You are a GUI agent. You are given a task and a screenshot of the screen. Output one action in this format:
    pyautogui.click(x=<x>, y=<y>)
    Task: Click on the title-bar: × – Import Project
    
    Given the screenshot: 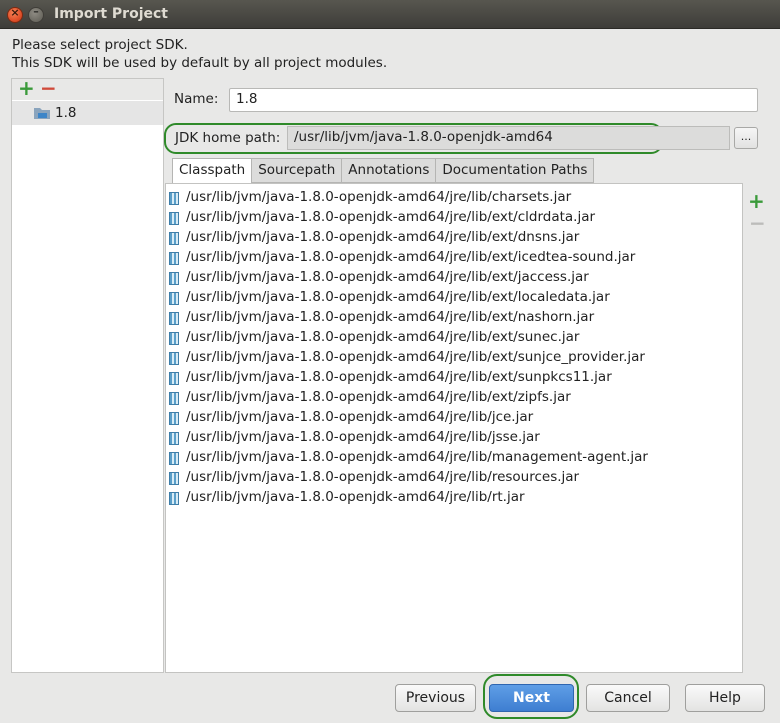 What is the action you would take?
    pyautogui.click(x=390, y=14)
    